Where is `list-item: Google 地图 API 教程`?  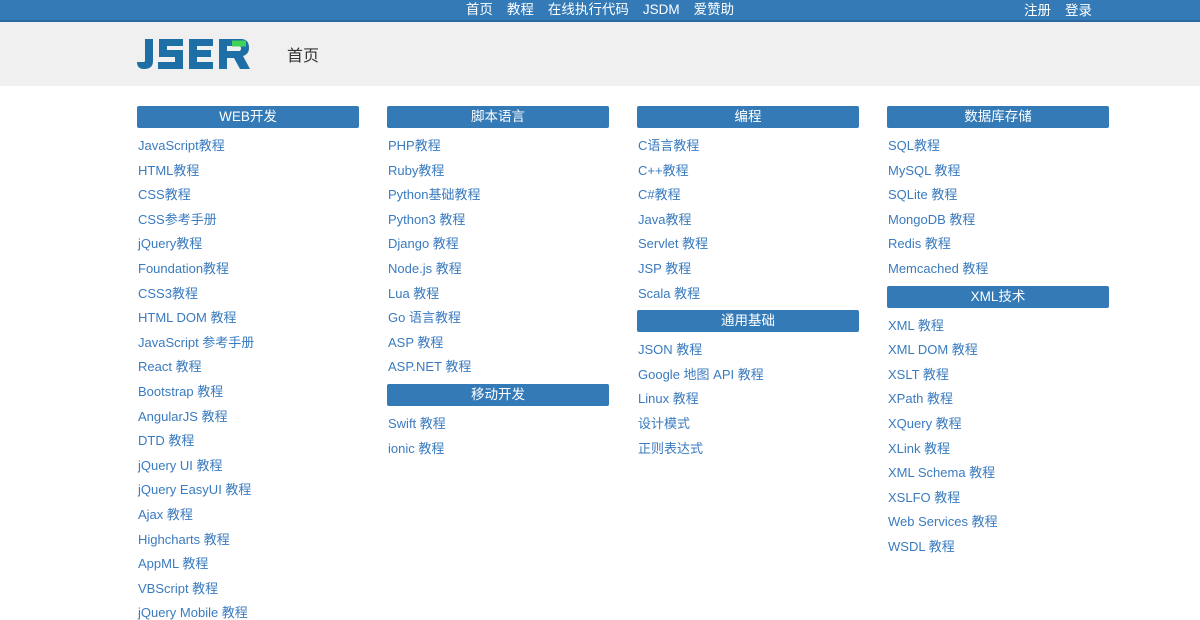 list-item: Google 地图 API 教程 is located at coordinates (748, 375).